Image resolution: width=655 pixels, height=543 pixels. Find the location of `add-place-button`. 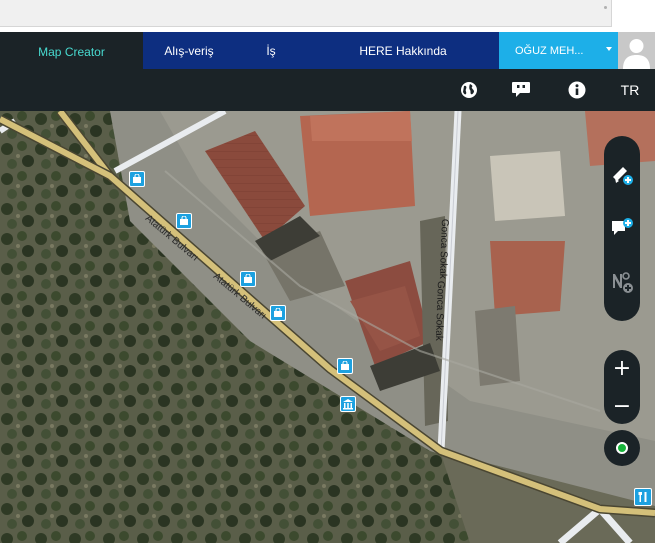

add-place-button is located at coordinates (622, 228).